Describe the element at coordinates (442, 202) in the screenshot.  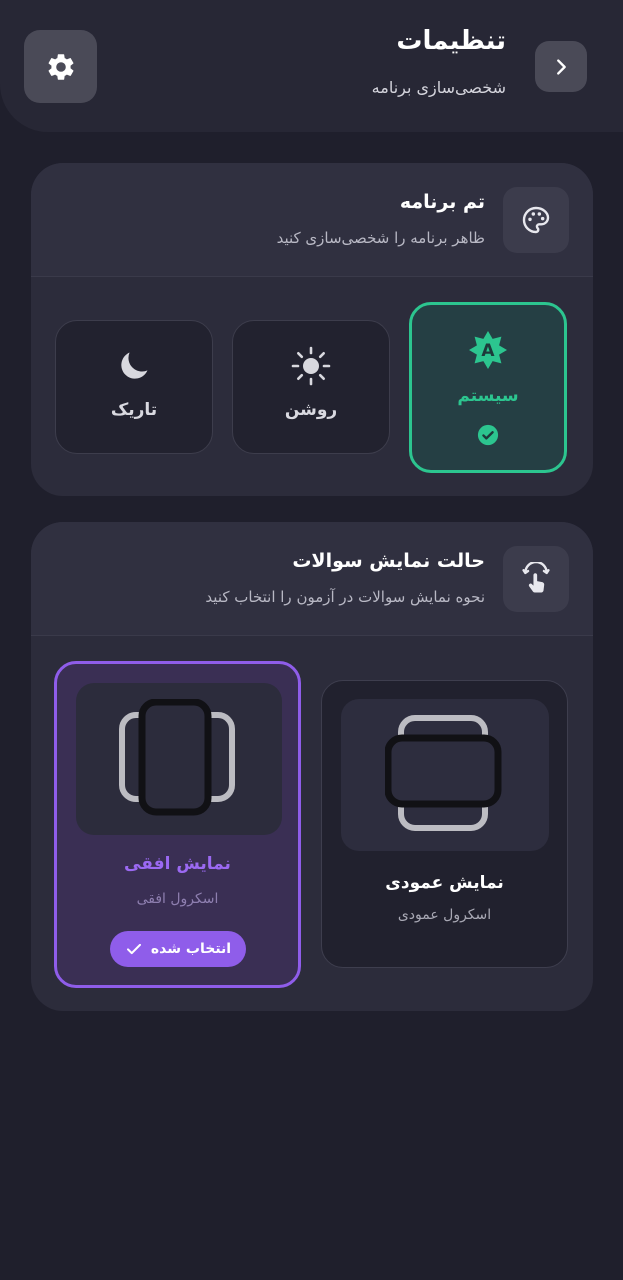
I see `theme-section-title: تم برنامه` at that location.